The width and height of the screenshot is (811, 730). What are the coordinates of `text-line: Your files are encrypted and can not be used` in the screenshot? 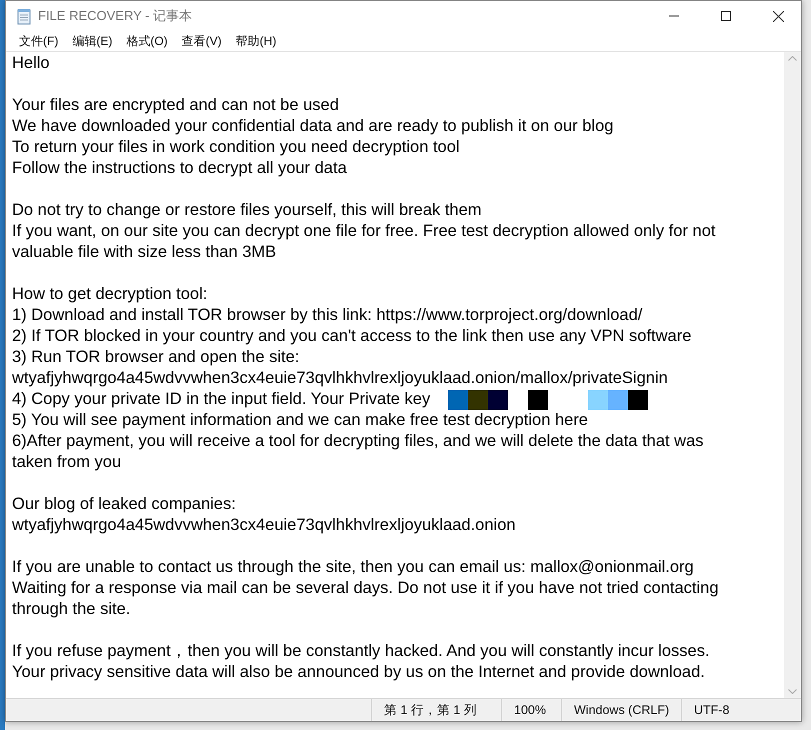 It's located at (175, 105).